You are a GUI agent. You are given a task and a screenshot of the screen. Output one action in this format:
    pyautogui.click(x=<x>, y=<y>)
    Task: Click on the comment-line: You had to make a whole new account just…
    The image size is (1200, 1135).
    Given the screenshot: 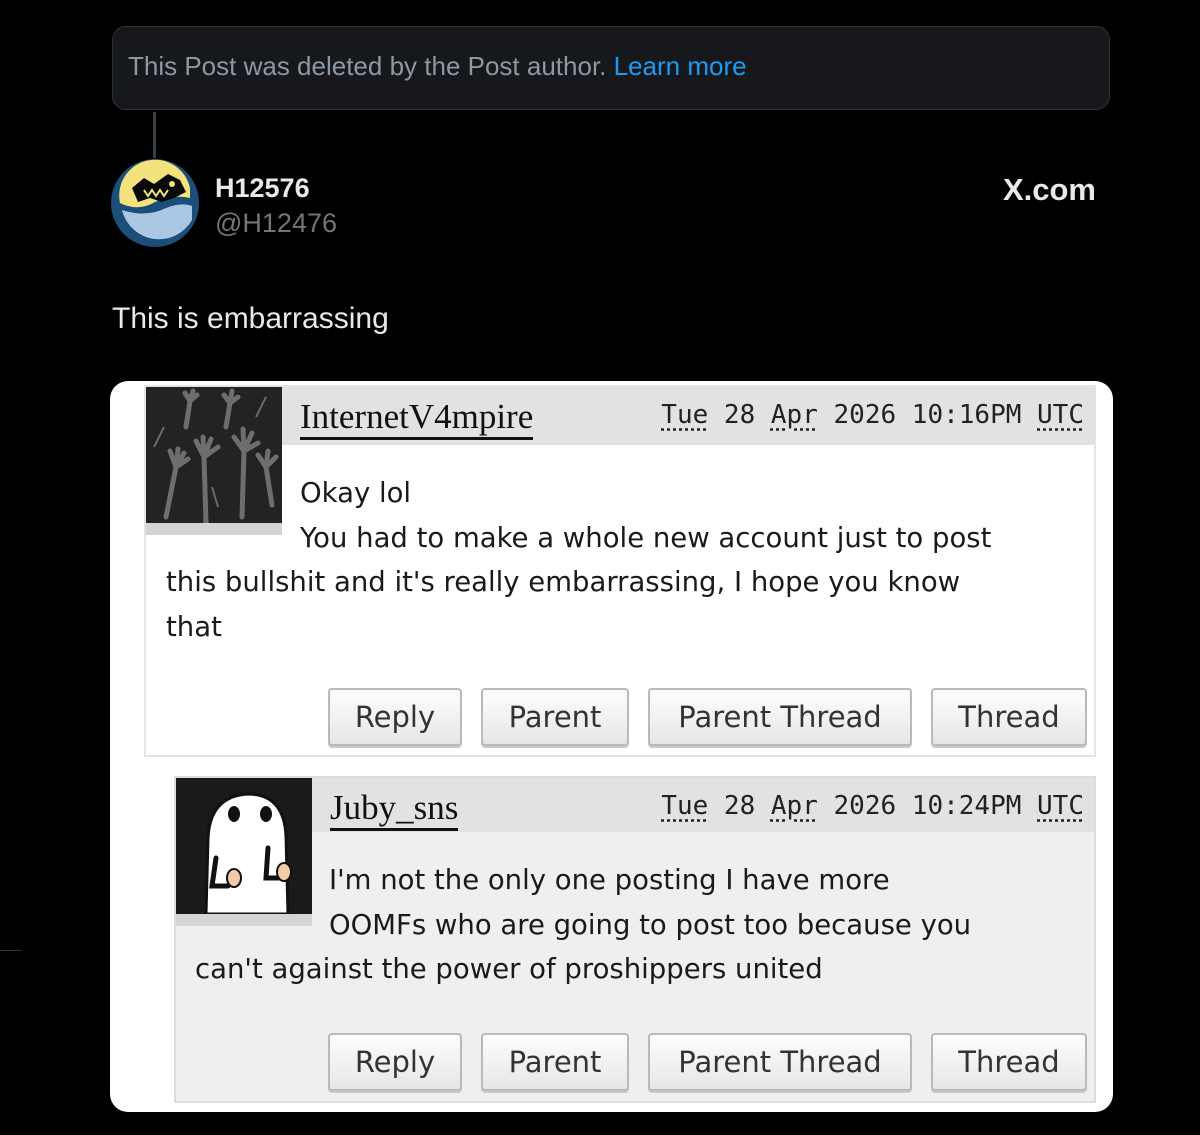 What is the action you would take?
    pyautogui.click(x=646, y=537)
    